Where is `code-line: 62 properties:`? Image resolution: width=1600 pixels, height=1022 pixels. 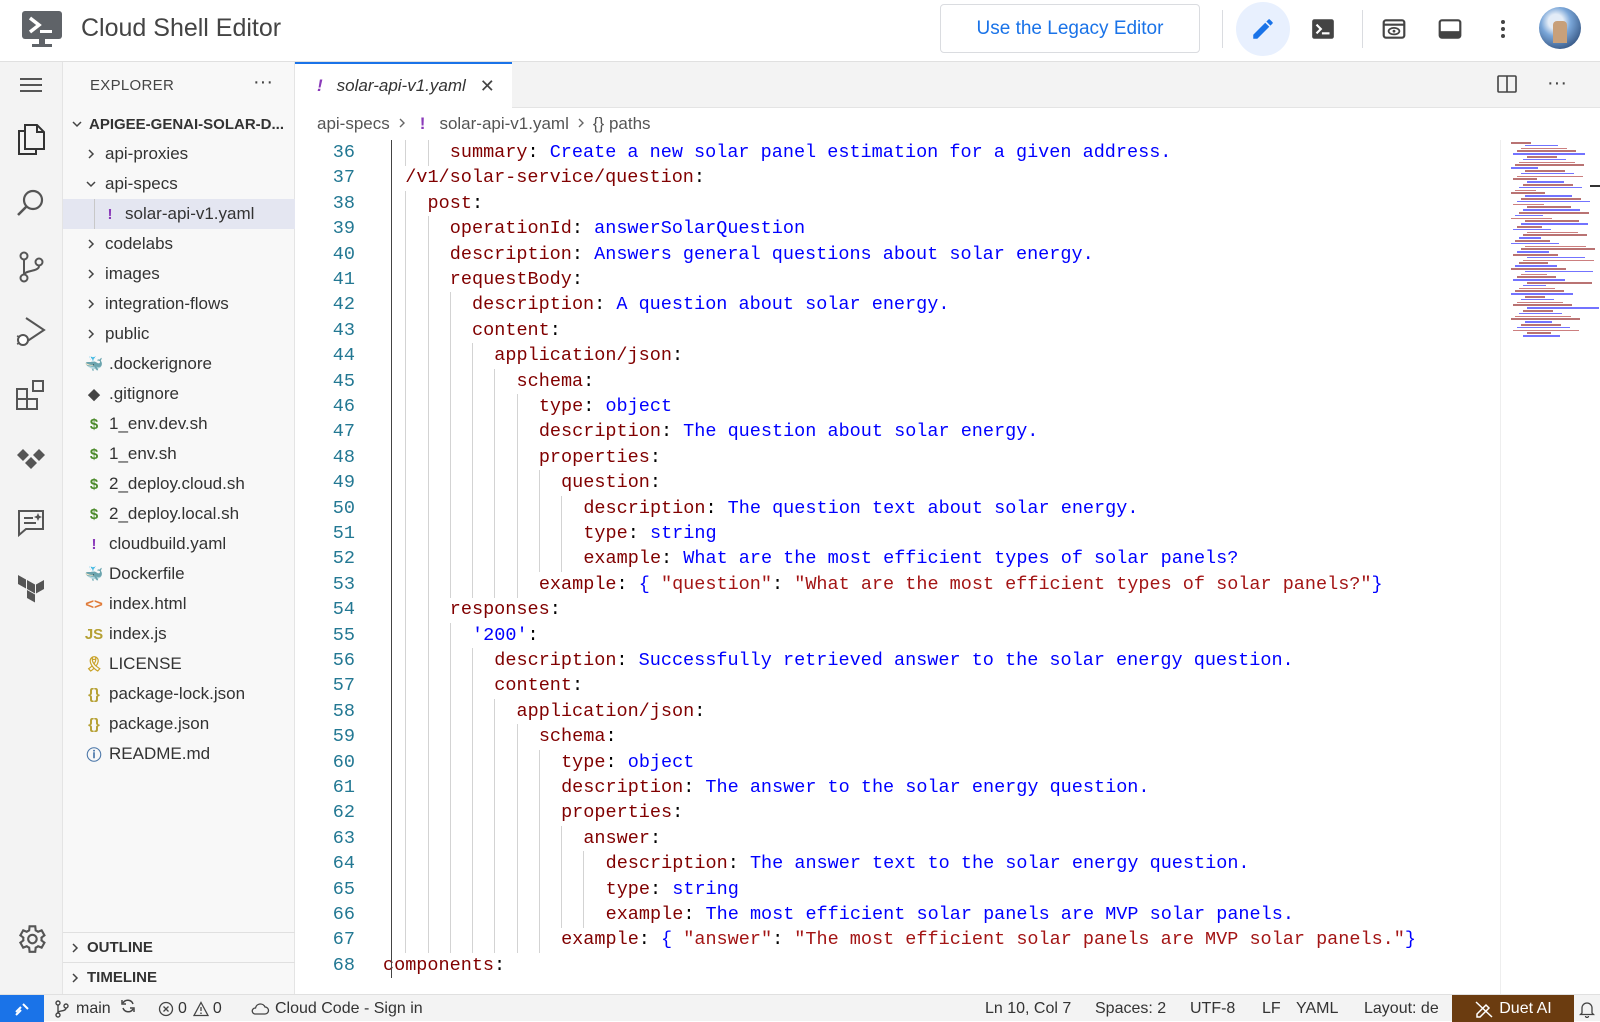
code-line: 62 properties: is located at coordinates (895, 813).